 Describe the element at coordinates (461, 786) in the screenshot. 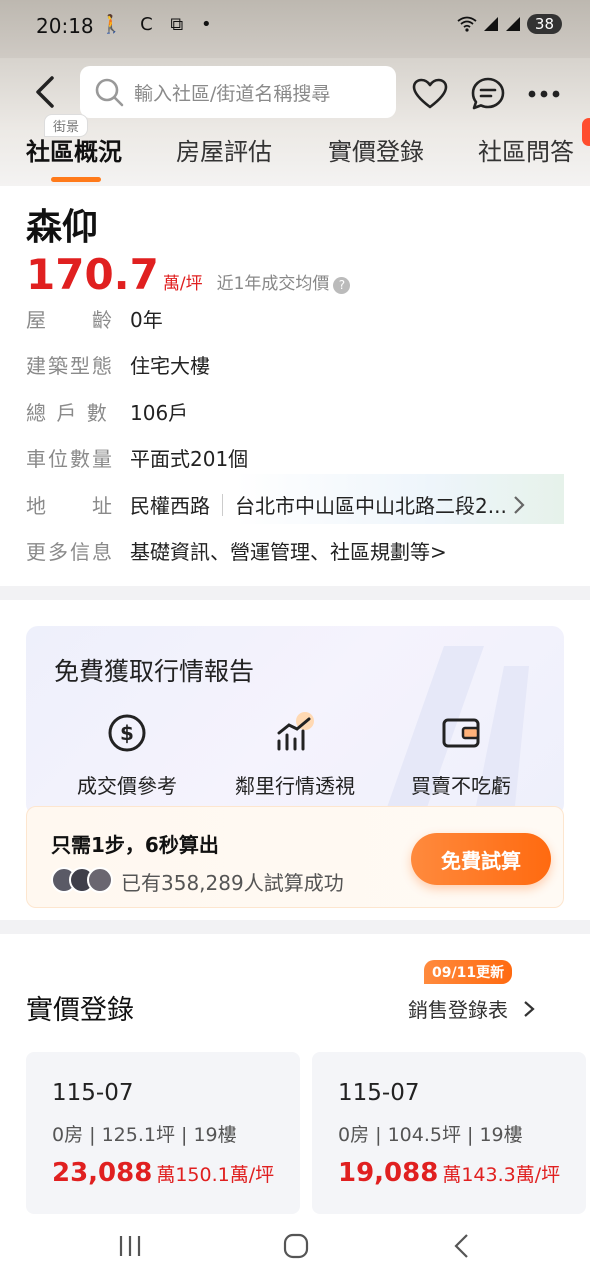

I see `feature-label: 買賣不吃虧` at that location.